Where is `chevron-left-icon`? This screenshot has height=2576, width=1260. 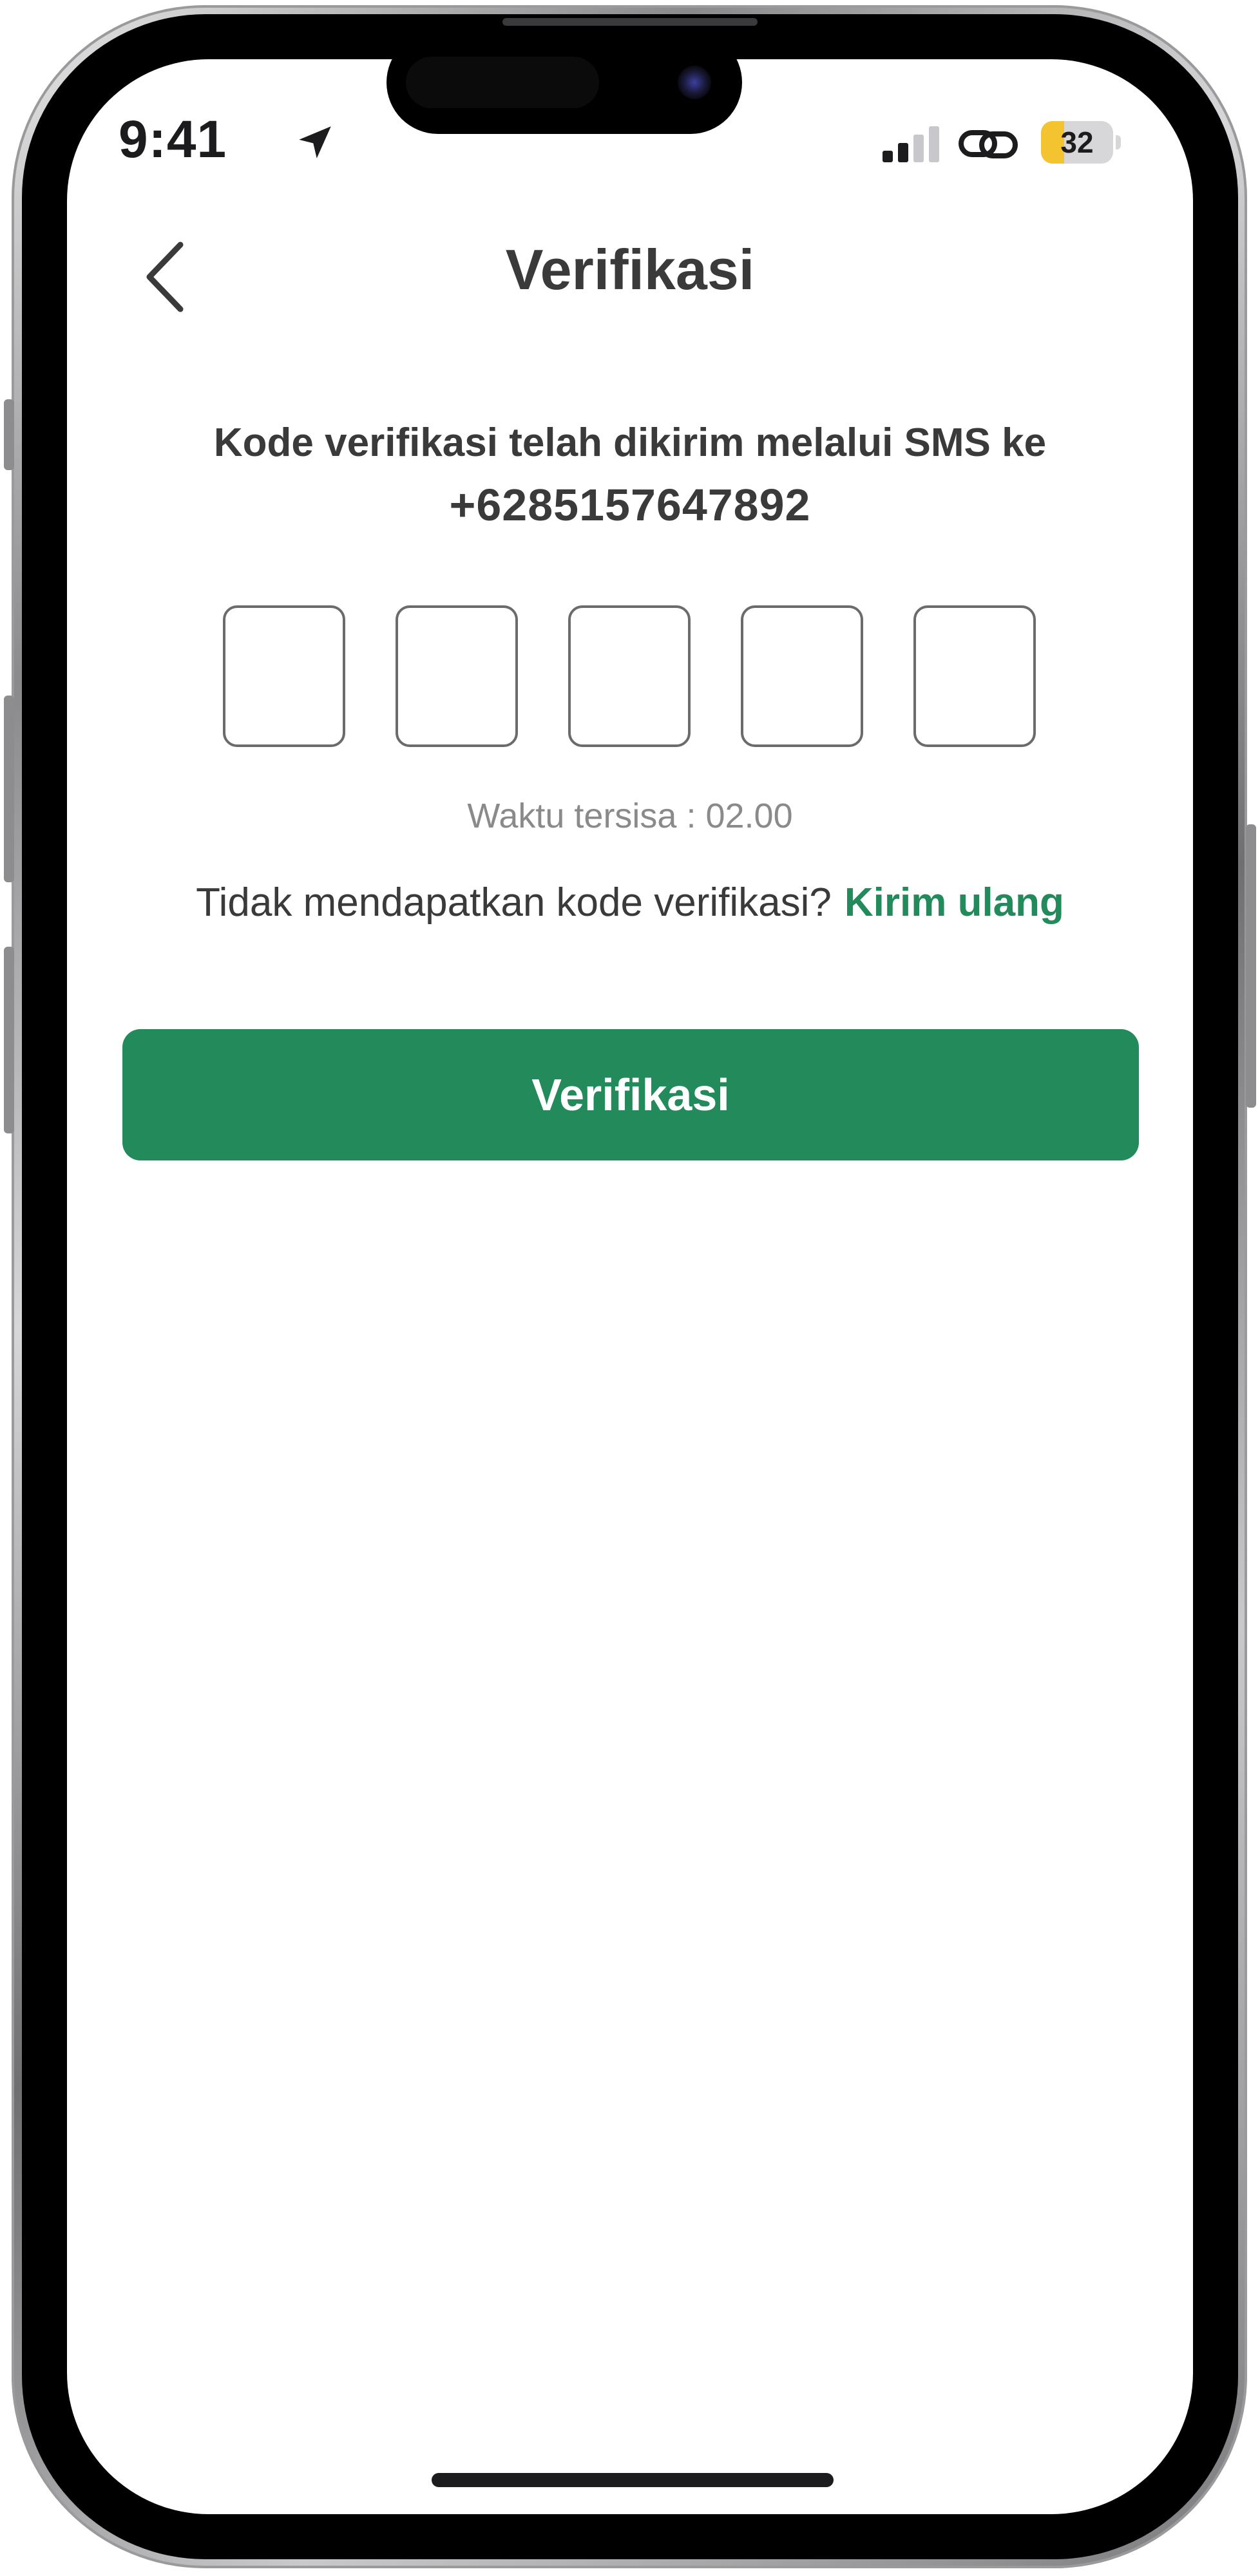 chevron-left-icon is located at coordinates (167, 277).